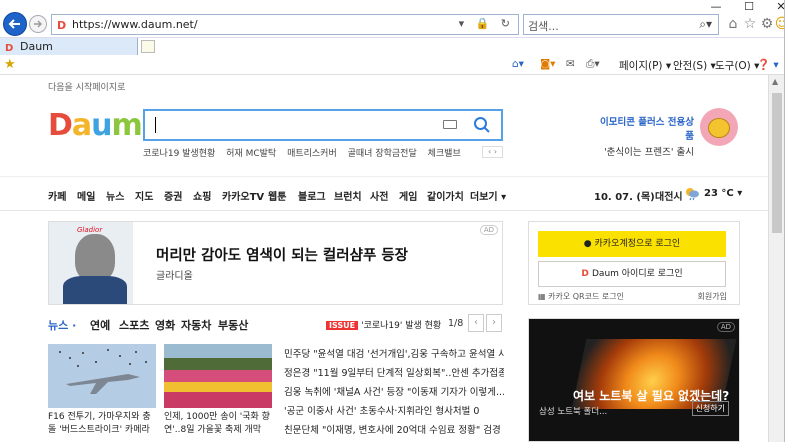 The width and height of the screenshot is (800, 442). What do you see at coordinates (494, 323) in the screenshot?
I see `next-button: ›` at bounding box center [494, 323].